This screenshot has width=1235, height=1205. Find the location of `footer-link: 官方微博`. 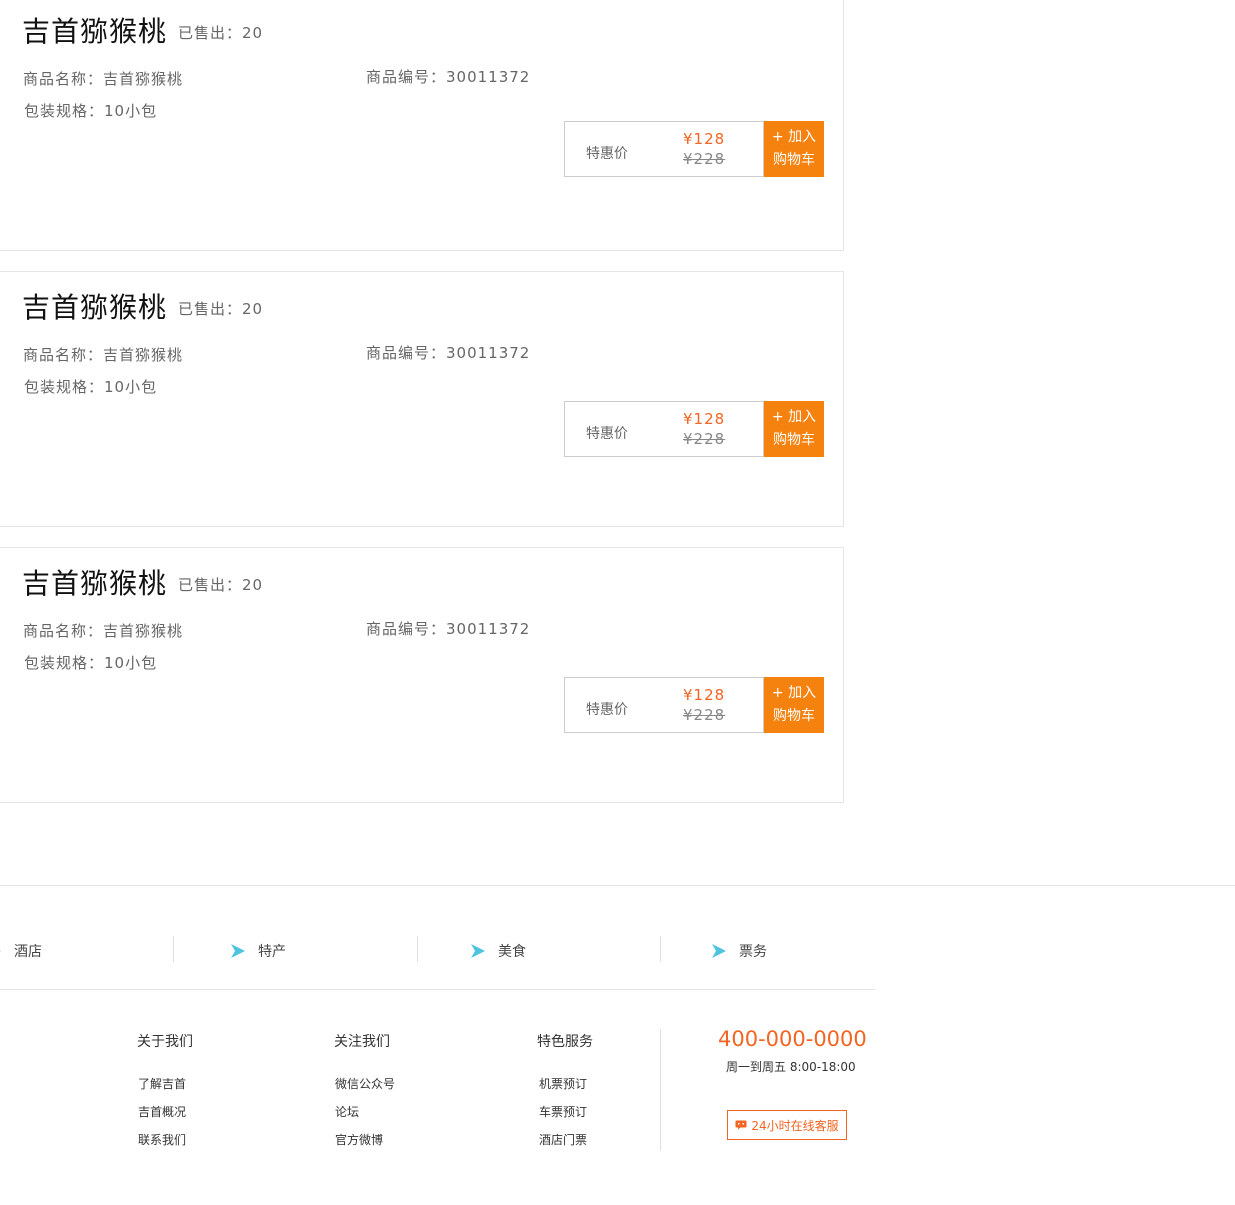

footer-link: 官方微博 is located at coordinates (359, 1139).